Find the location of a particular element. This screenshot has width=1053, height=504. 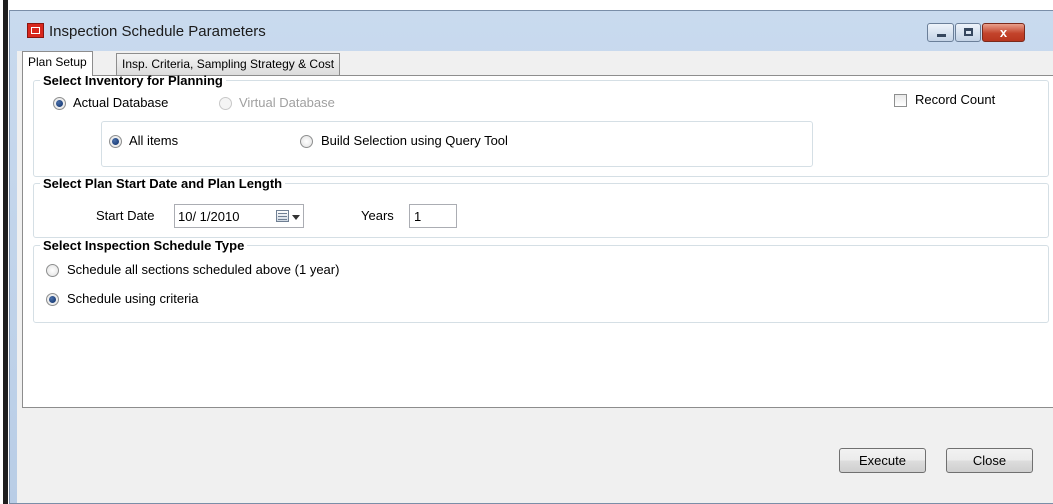

calendar-icon is located at coordinates (282, 216).